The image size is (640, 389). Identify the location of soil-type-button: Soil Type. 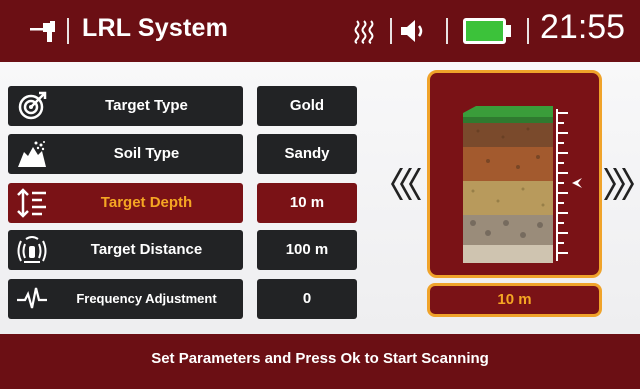
(125, 154).